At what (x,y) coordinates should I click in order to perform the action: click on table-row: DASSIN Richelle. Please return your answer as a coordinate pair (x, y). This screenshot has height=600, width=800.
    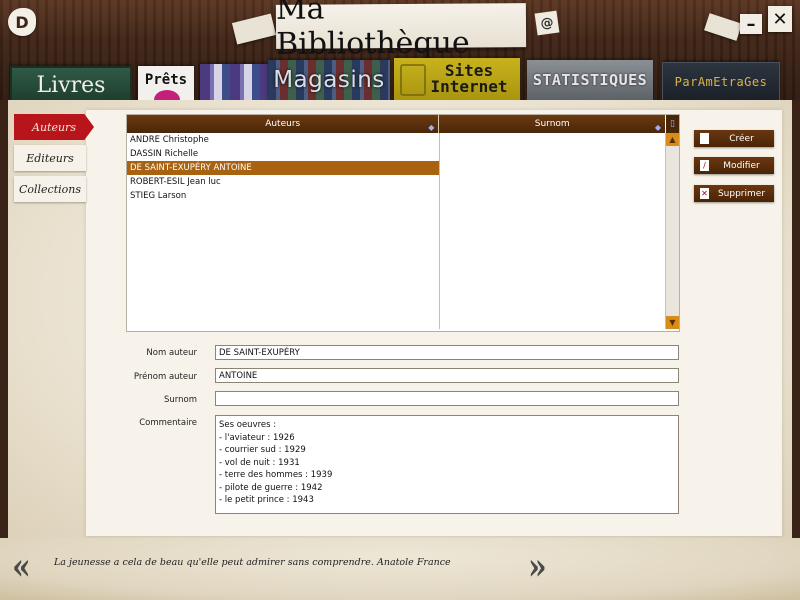
    Looking at the image, I should click on (396, 154).